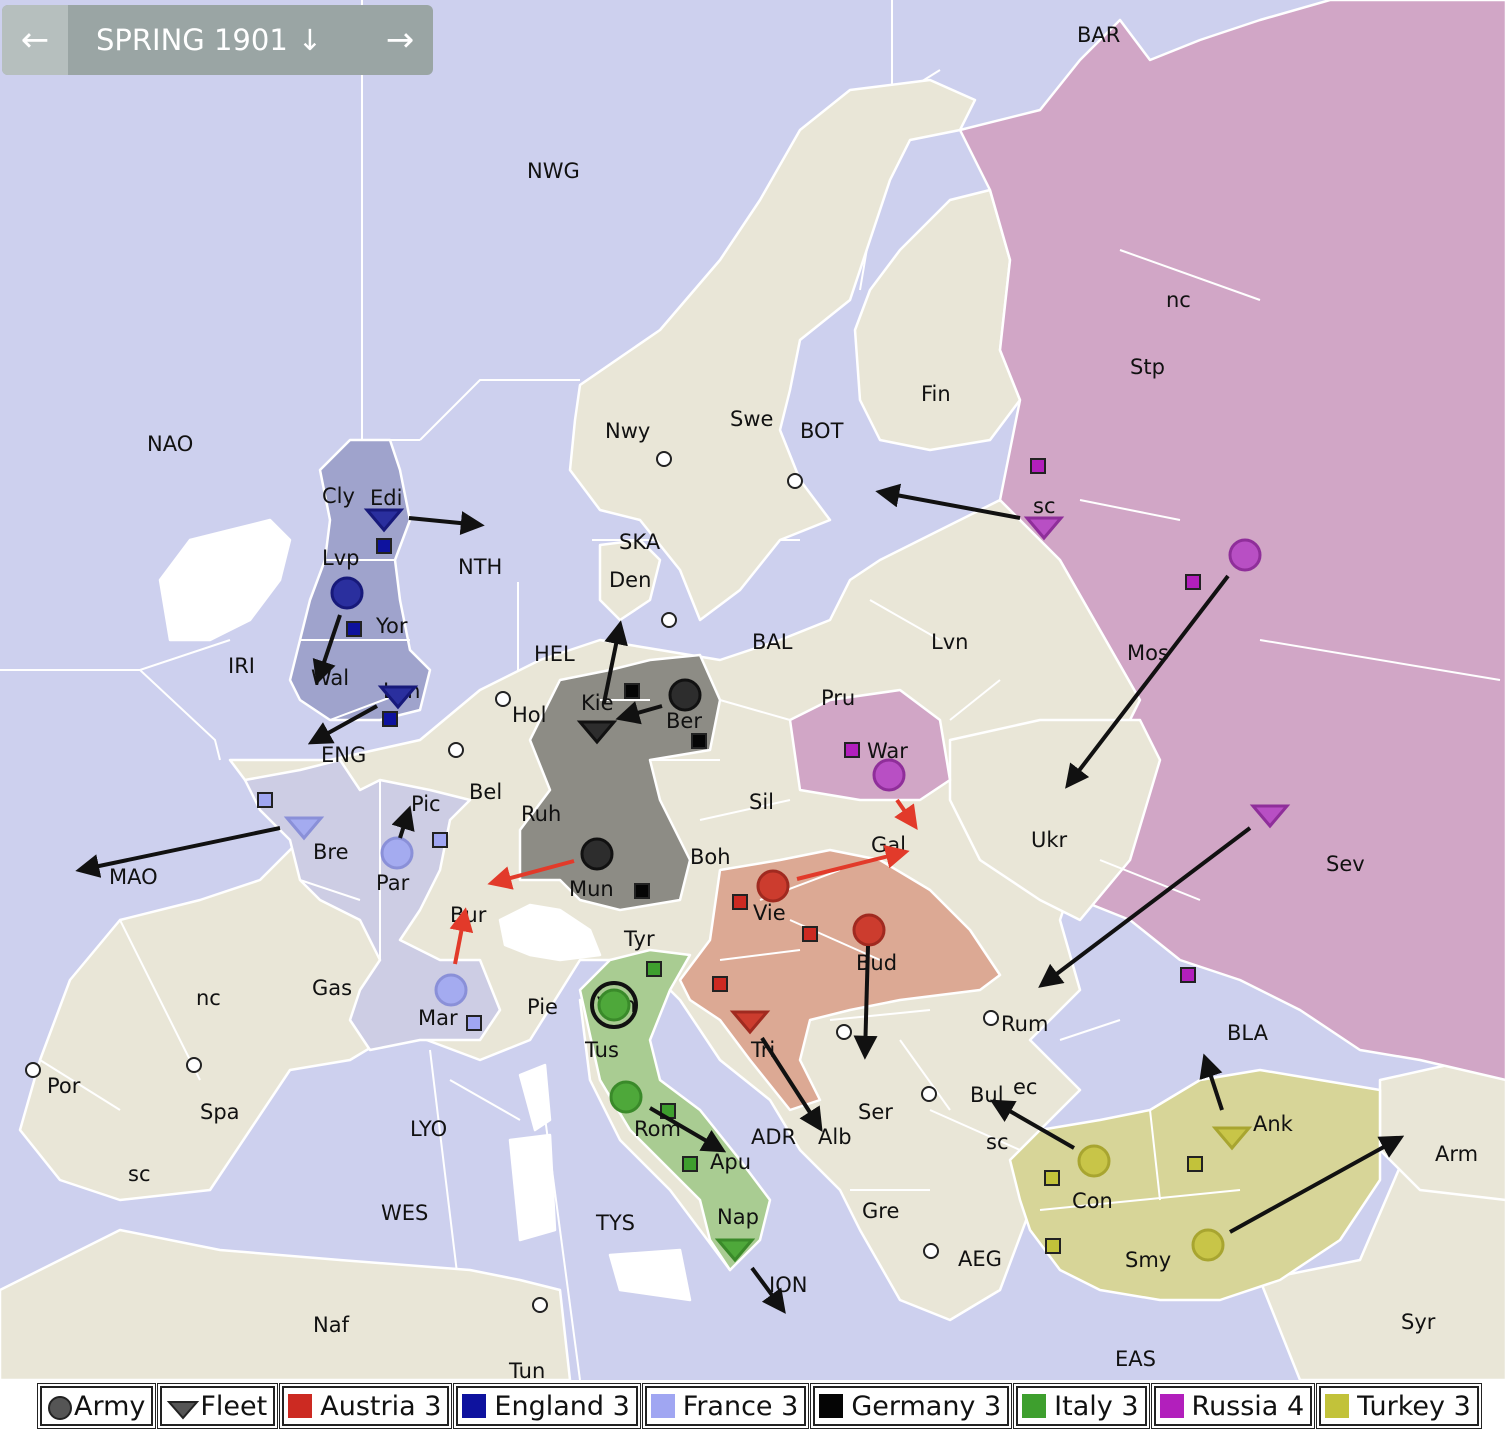 This screenshot has width=1506, height=1444. I want to click on label-nth: NTH, so click(480, 567).